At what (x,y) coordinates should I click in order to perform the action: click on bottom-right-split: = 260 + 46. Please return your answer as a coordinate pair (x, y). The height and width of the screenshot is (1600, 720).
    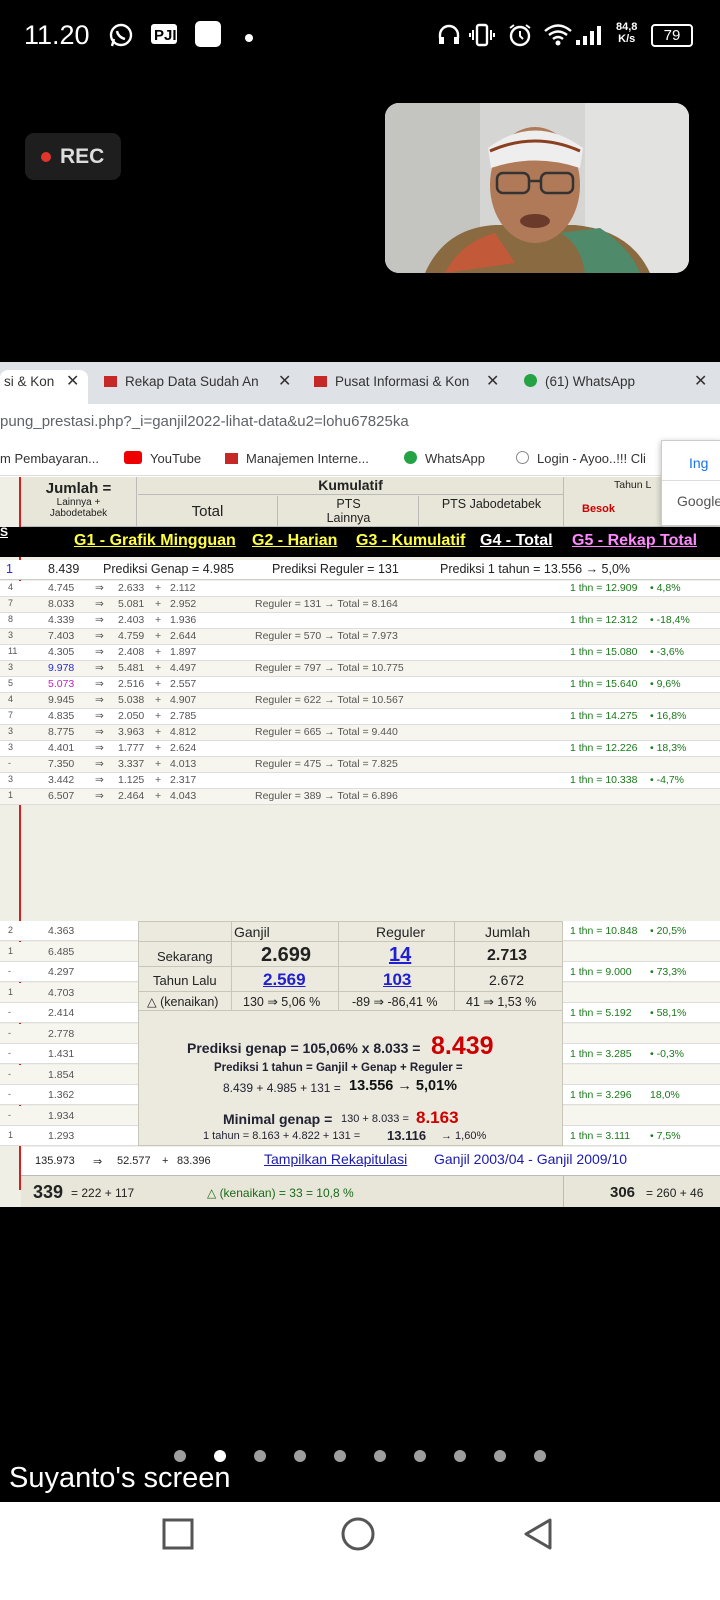
    Looking at the image, I should click on (675, 1193).